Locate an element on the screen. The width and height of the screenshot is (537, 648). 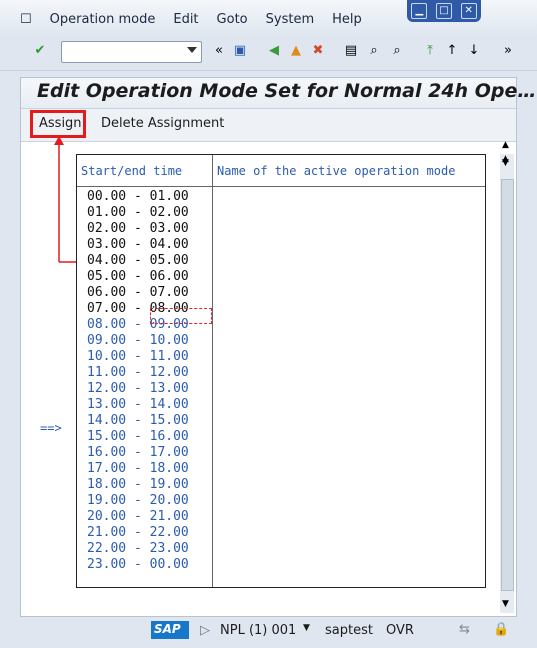
first-page-icon: ⤒ is located at coordinates (430, 51).